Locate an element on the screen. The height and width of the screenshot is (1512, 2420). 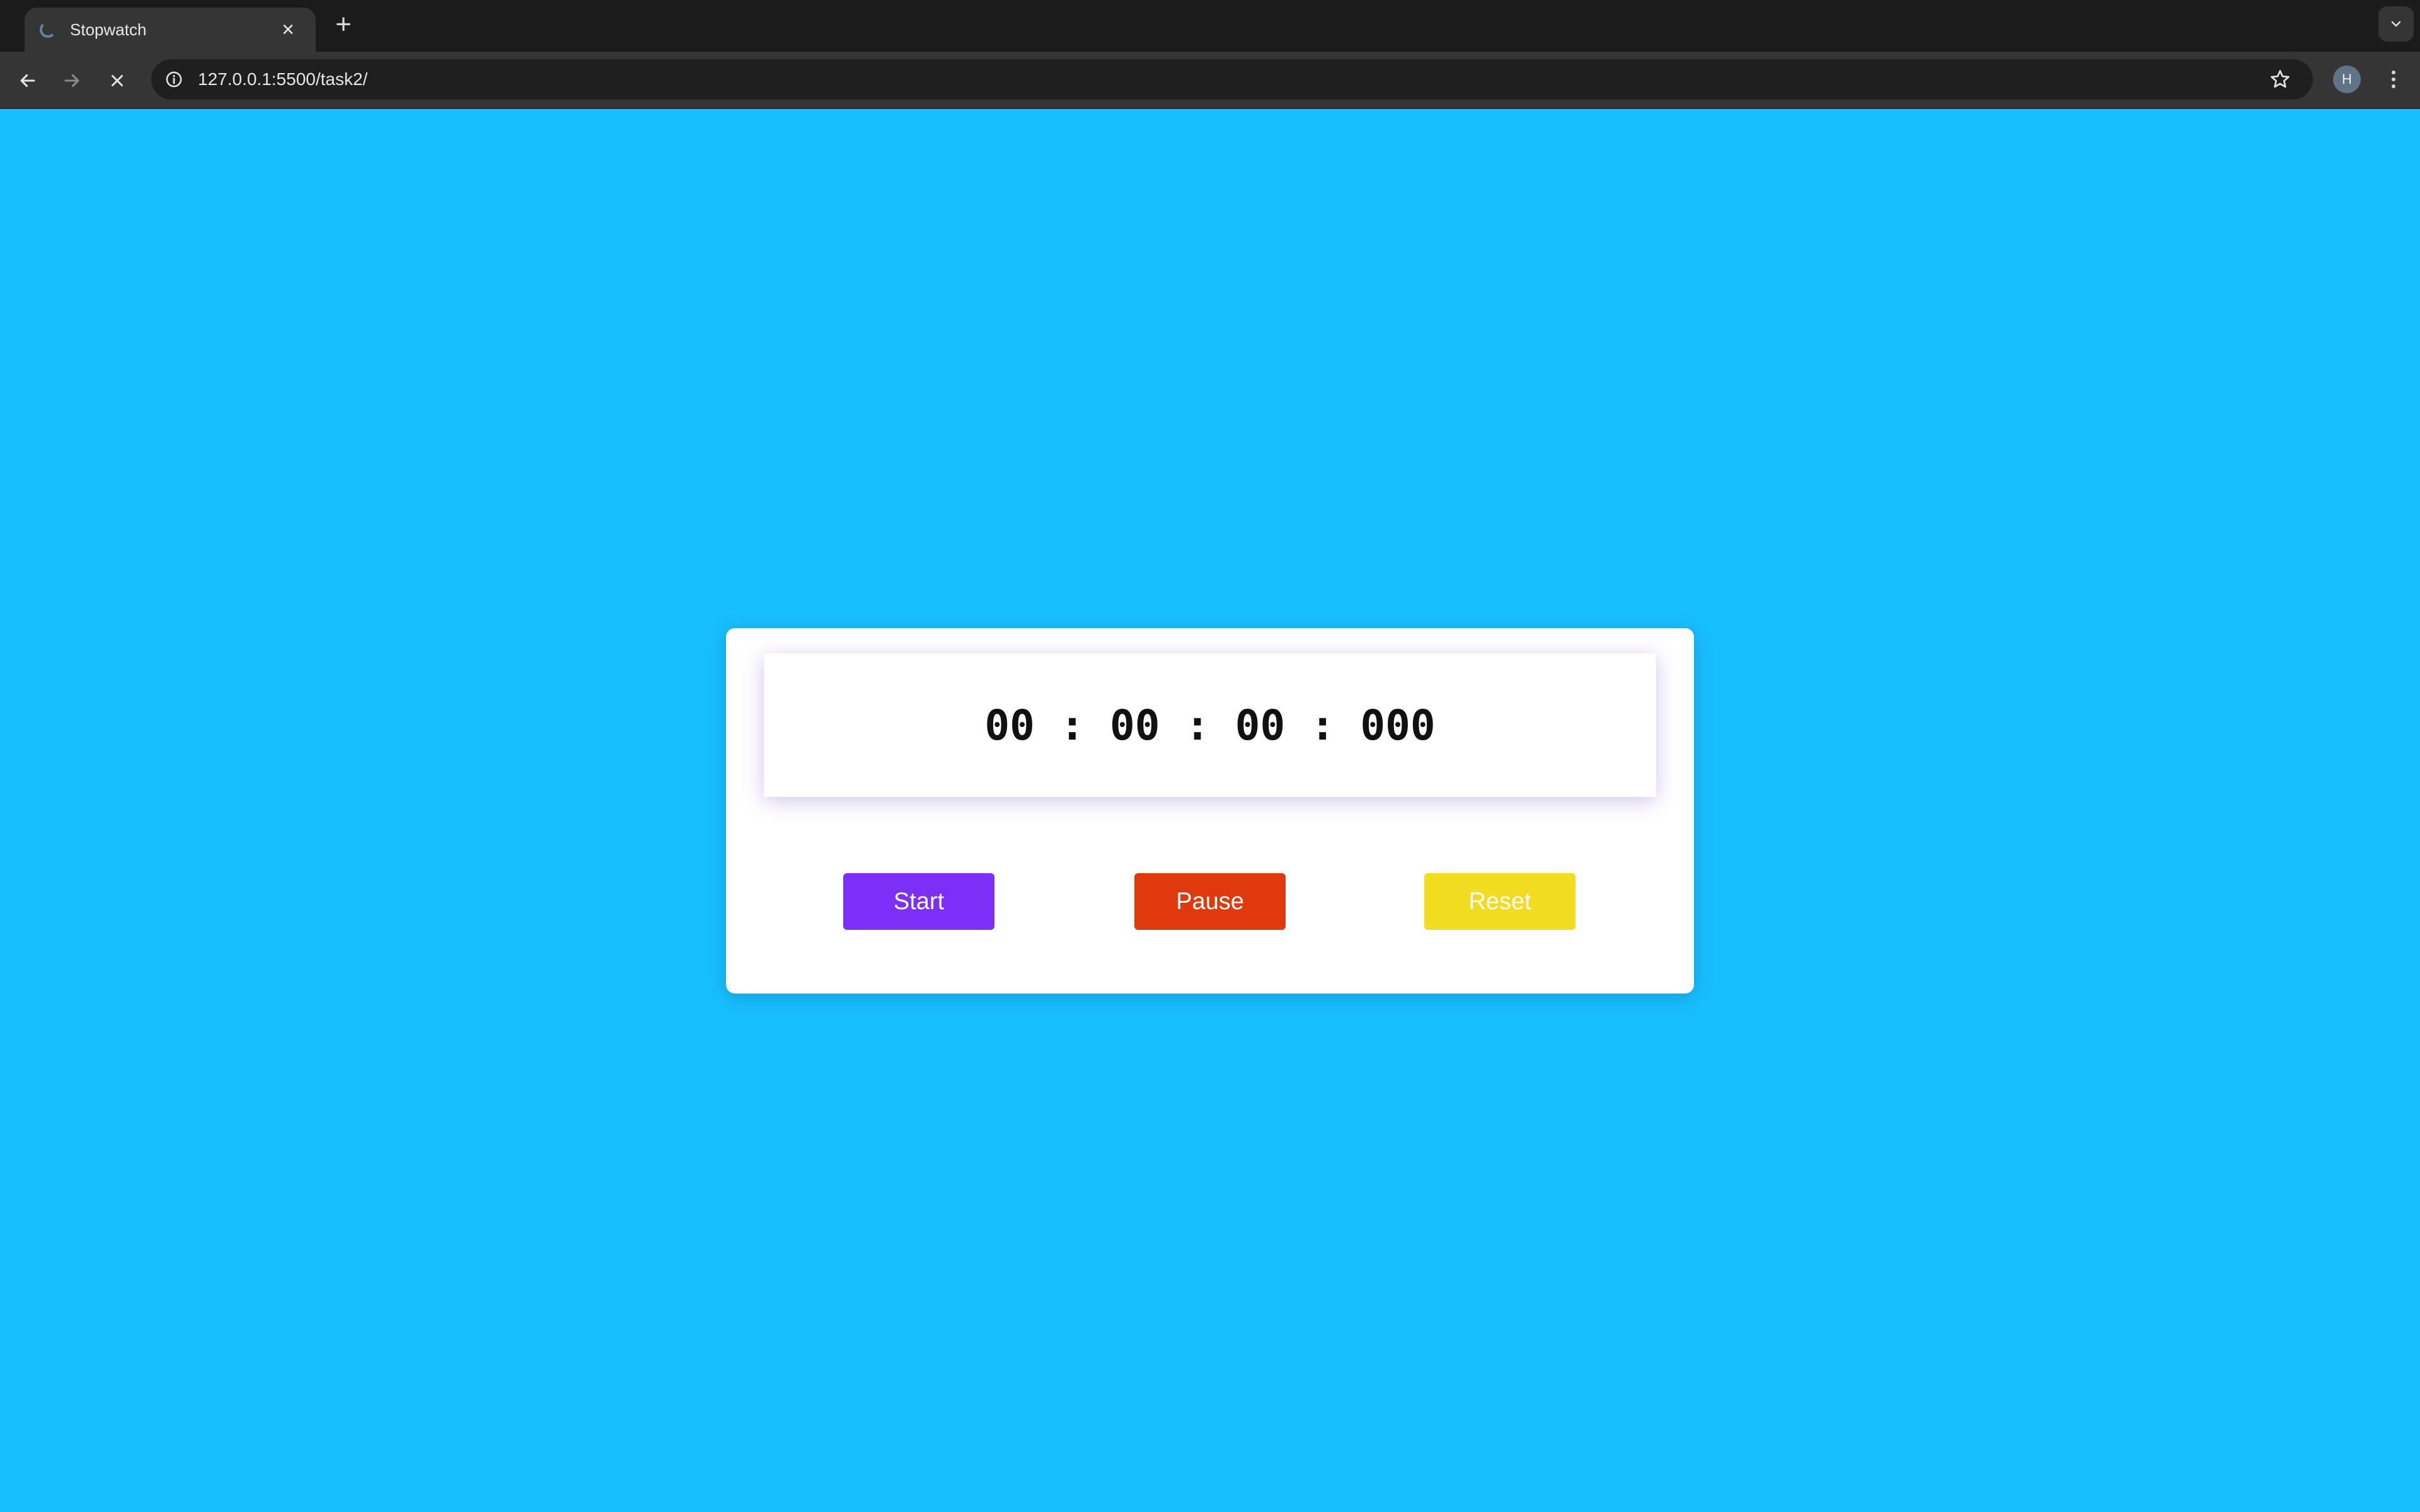
stopwatch-card: 00 : 00 : 00 : 000 Start Pause Reset is located at coordinates (1210, 811).